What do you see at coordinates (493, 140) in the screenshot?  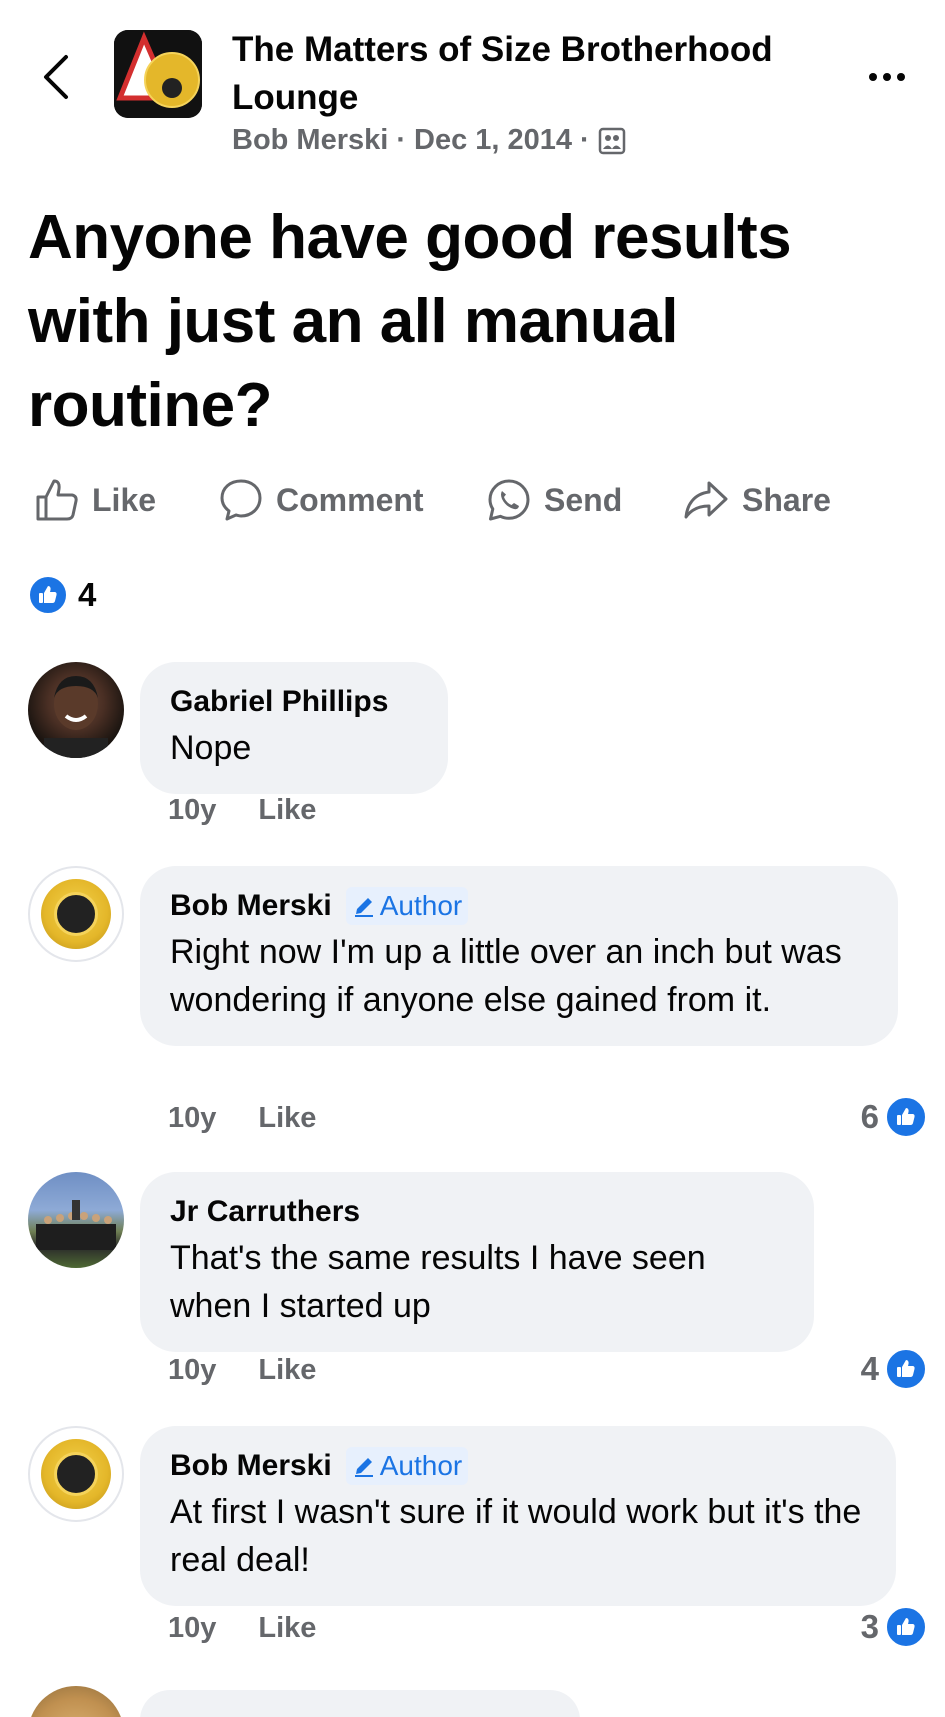 I see `post-date: Dec 1, 2014` at bounding box center [493, 140].